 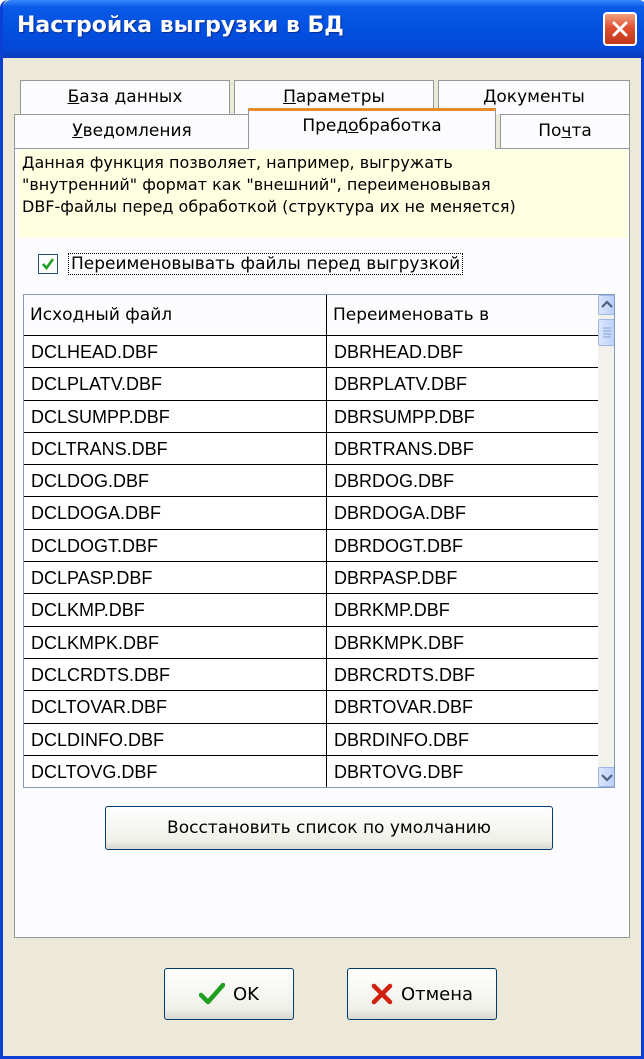 I want to click on rename-to-cell: DBRSUMPP.DBF, so click(x=463, y=416).